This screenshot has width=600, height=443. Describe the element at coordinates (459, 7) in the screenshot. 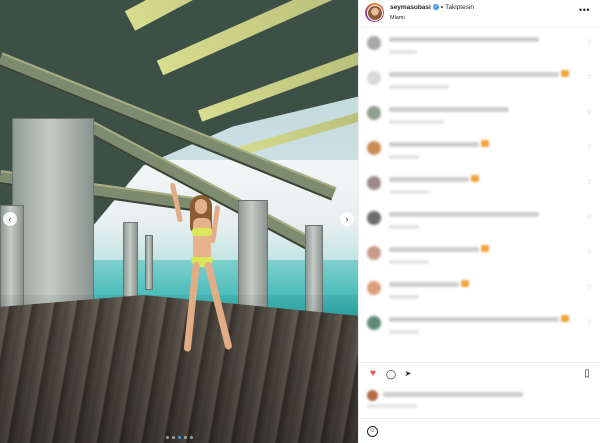

I see `following-status: Takiptesin` at that location.